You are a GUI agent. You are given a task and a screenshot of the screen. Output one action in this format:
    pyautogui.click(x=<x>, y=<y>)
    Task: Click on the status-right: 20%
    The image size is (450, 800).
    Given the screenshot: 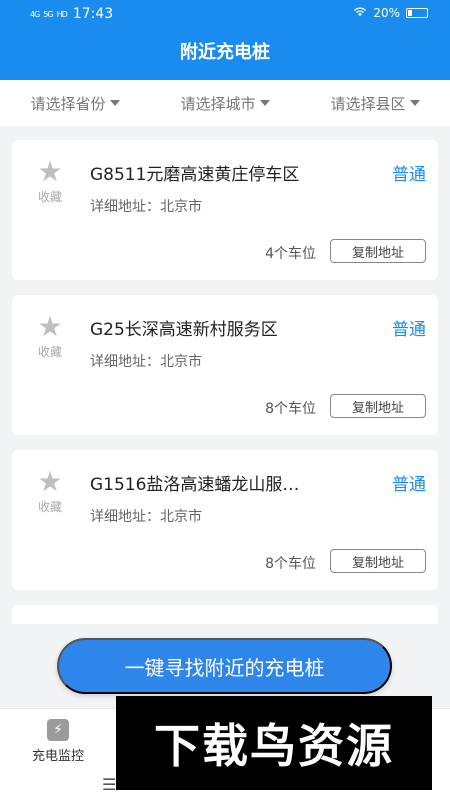 What is the action you would take?
    pyautogui.click(x=390, y=13)
    